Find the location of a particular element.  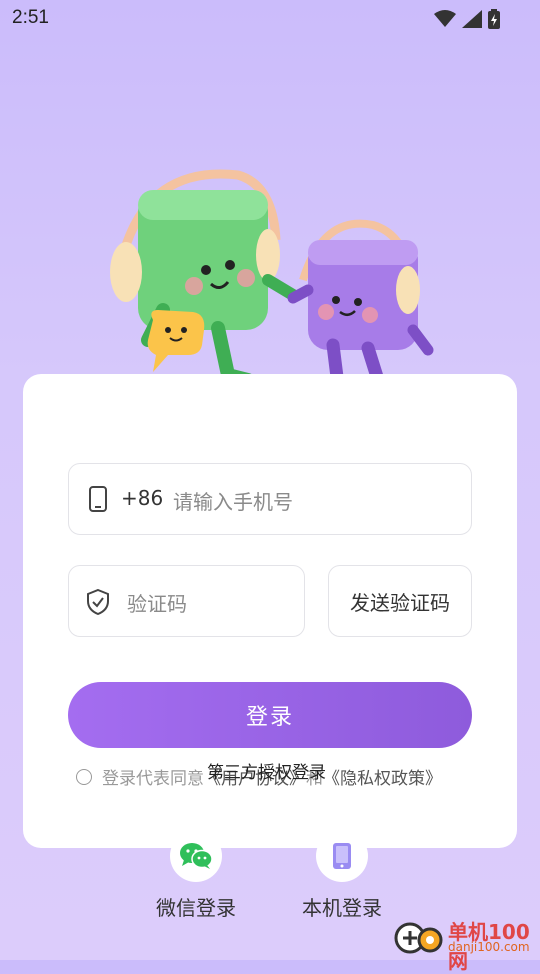

wechat-login-button is located at coordinates (196, 856).